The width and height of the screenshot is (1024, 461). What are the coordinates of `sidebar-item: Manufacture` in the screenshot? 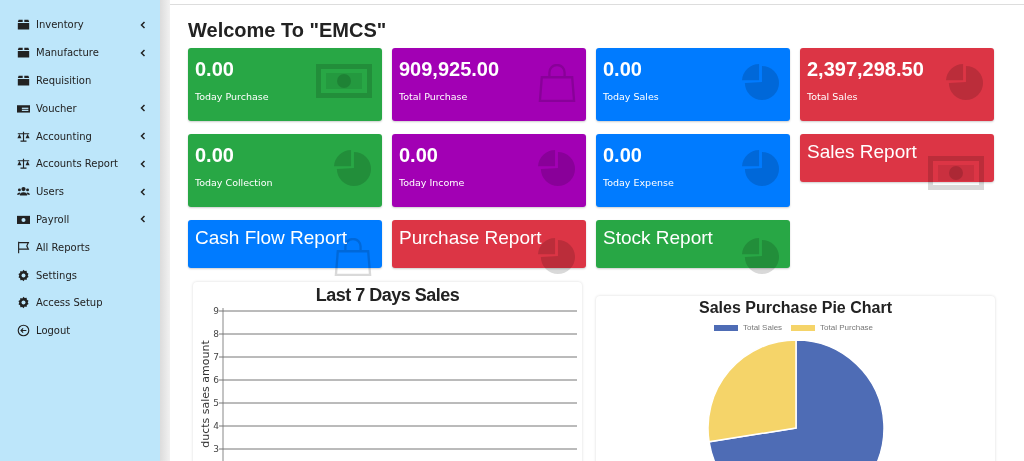 It's located at (80, 52).